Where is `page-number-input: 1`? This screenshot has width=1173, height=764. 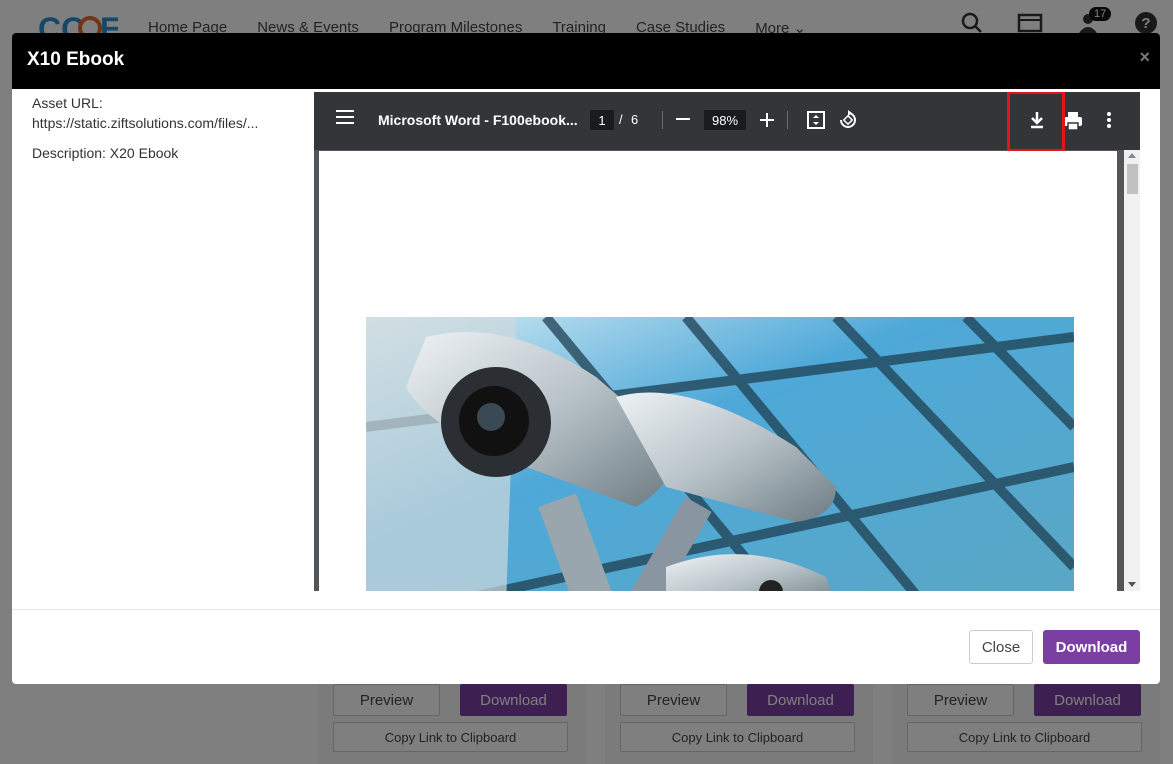
page-number-input: 1 is located at coordinates (602, 120).